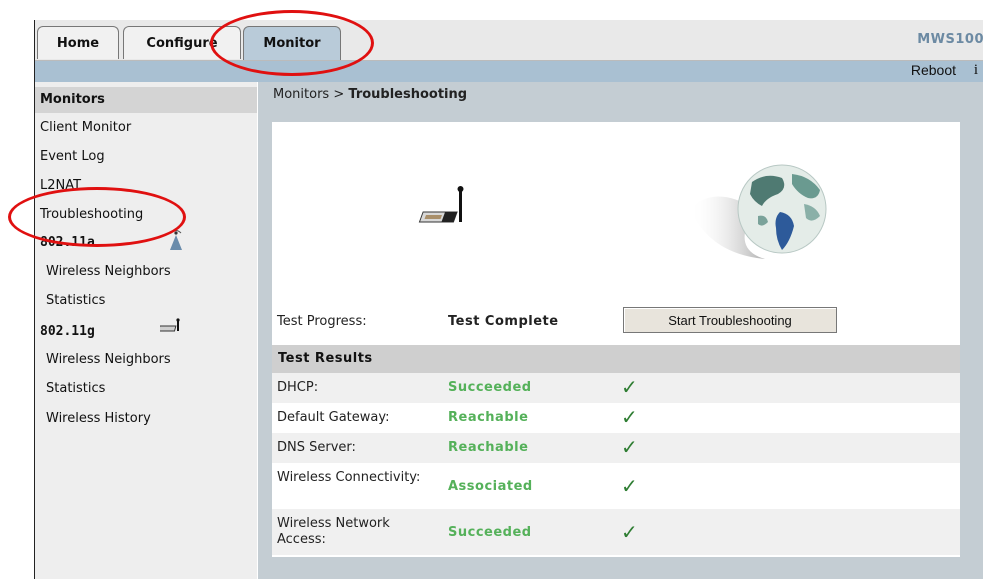 The height and width of the screenshot is (579, 983). I want to click on result-value: Associated, so click(490, 486).